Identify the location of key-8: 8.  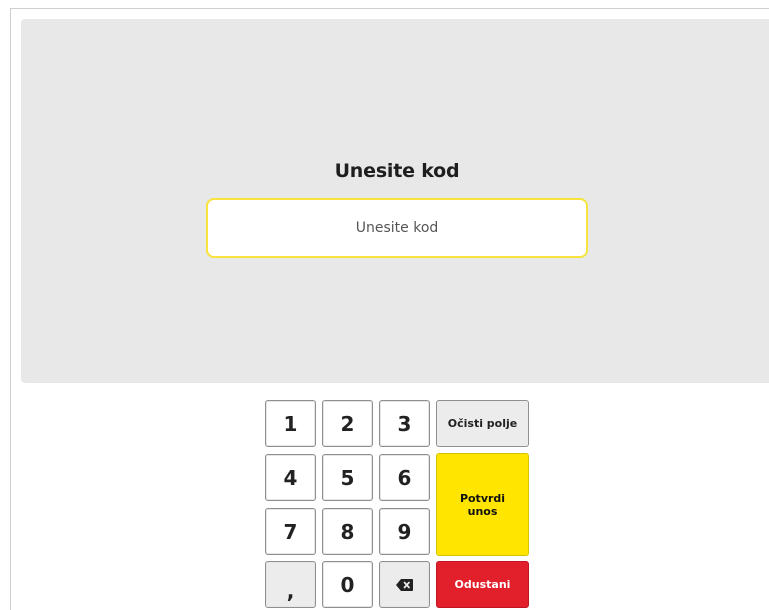
(347, 531).